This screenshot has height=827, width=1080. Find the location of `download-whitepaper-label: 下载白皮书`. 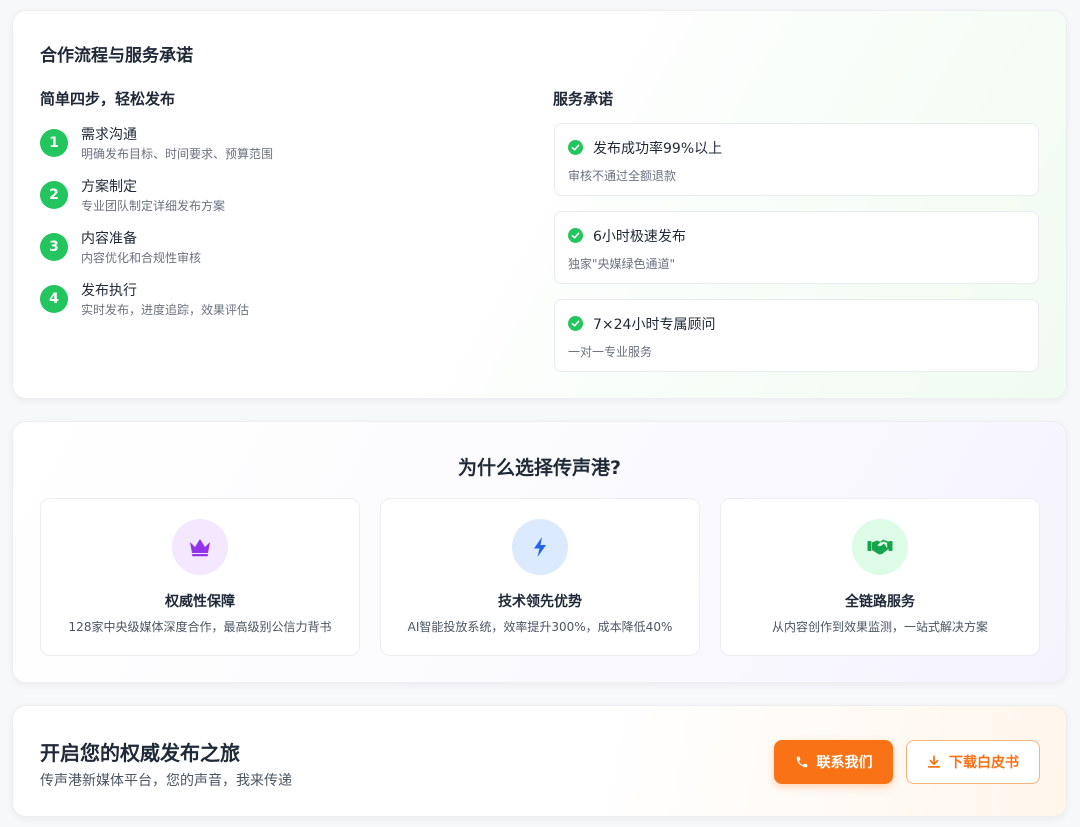

download-whitepaper-label: 下载白皮书 is located at coordinates (984, 763).